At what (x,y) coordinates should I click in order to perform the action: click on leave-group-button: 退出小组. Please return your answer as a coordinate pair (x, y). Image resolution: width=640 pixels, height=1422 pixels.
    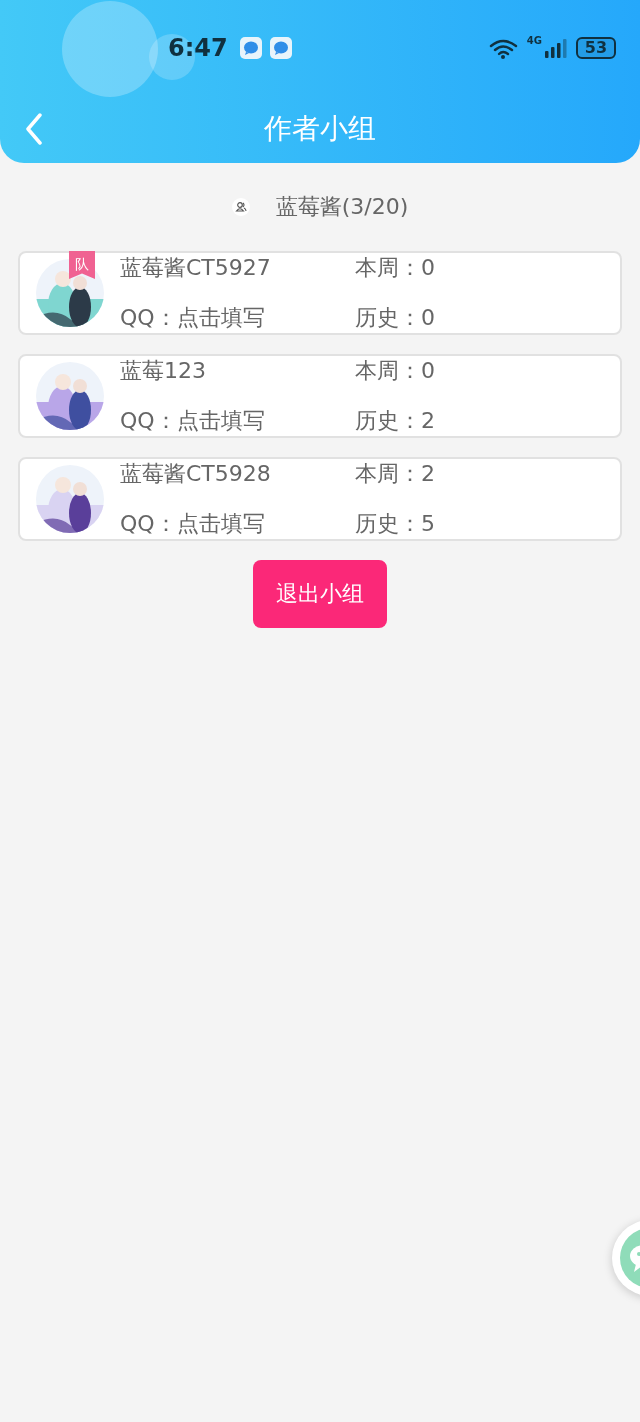
    Looking at the image, I should click on (320, 594).